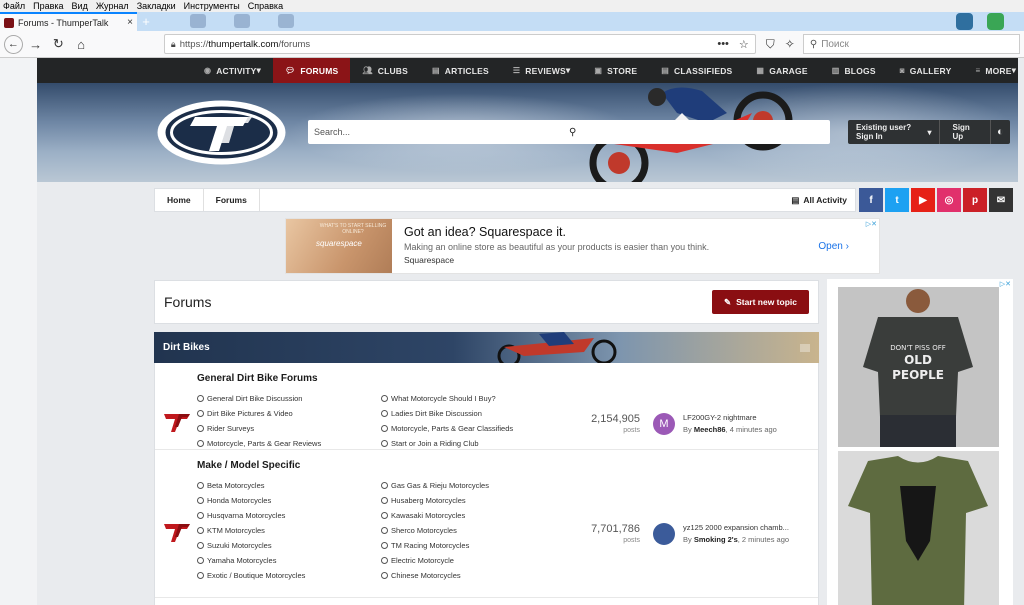 The height and width of the screenshot is (605, 1024). What do you see at coordinates (156, 6) in the screenshot?
I see `menu-bookmarks: Закладки` at bounding box center [156, 6].